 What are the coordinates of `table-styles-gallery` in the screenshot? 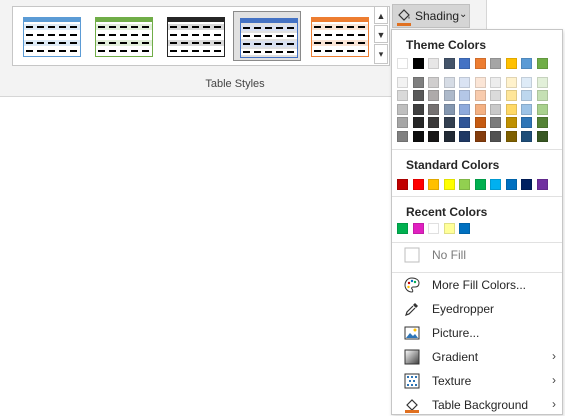 It's located at (201, 36).